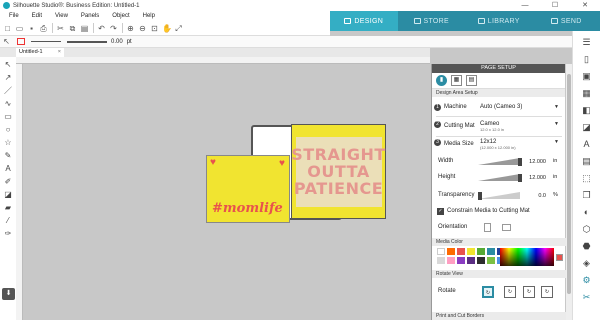 The height and width of the screenshot is (320, 600). Describe the element at coordinates (432, 21) in the screenshot. I see `tab-store: STORE` at that location.